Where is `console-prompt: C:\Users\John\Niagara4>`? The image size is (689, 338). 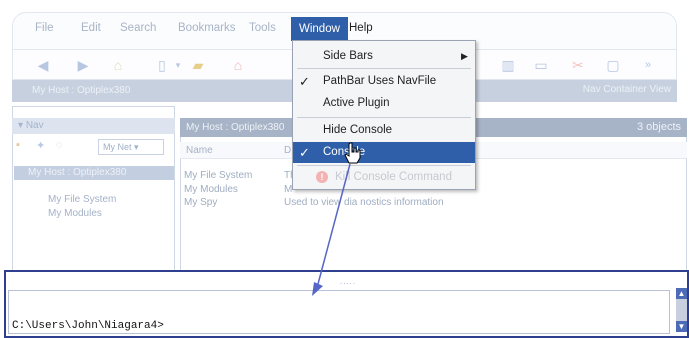
console-prompt: C:\Users\John\Niagara4> is located at coordinates (88, 326).